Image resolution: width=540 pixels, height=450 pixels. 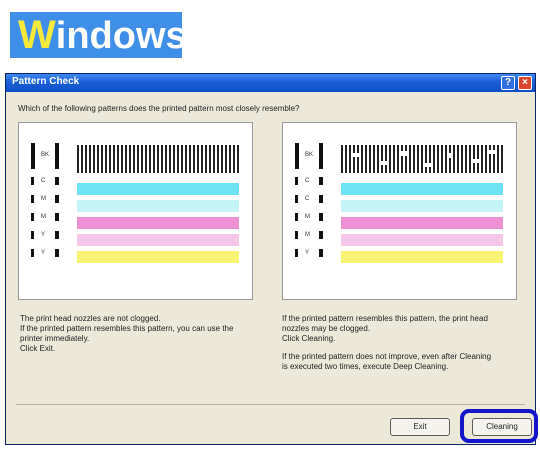 What do you see at coordinates (508, 83) in the screenshot?
I see `help-icon: ?` at bounding box center [508, 83].